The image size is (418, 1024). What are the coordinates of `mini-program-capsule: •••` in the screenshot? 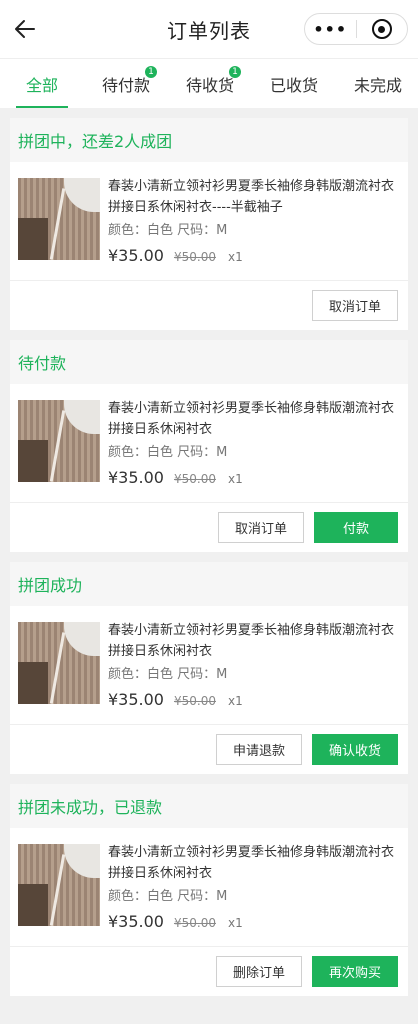 It's located at (356, 29).